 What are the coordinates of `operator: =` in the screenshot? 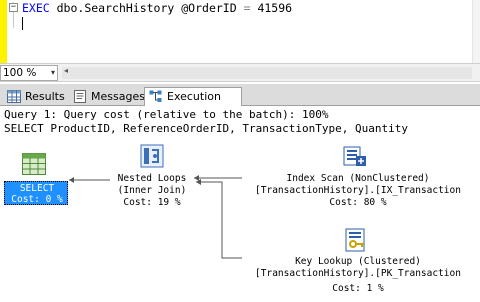 It's located at (247, 8).